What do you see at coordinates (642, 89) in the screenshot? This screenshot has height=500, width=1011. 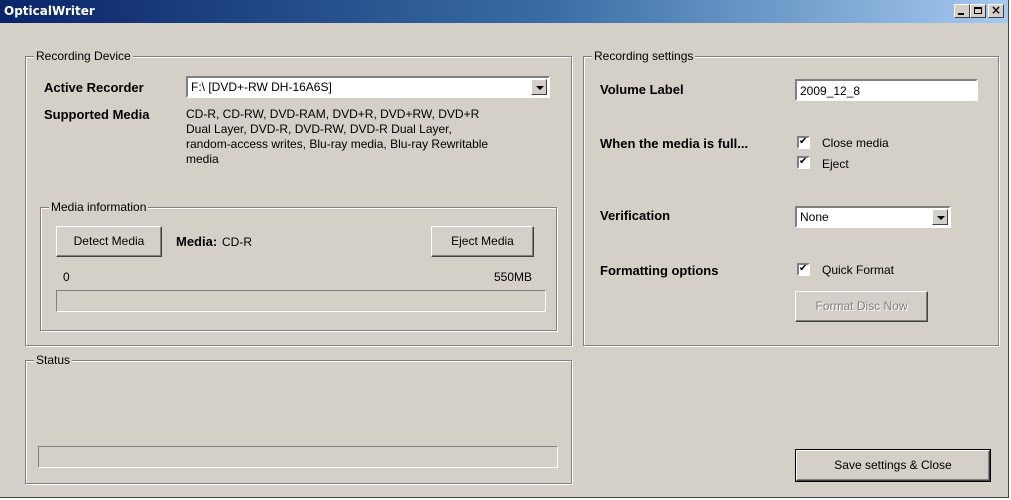 I see `volume-label: Volume Label` at bounding box center [642, 89].